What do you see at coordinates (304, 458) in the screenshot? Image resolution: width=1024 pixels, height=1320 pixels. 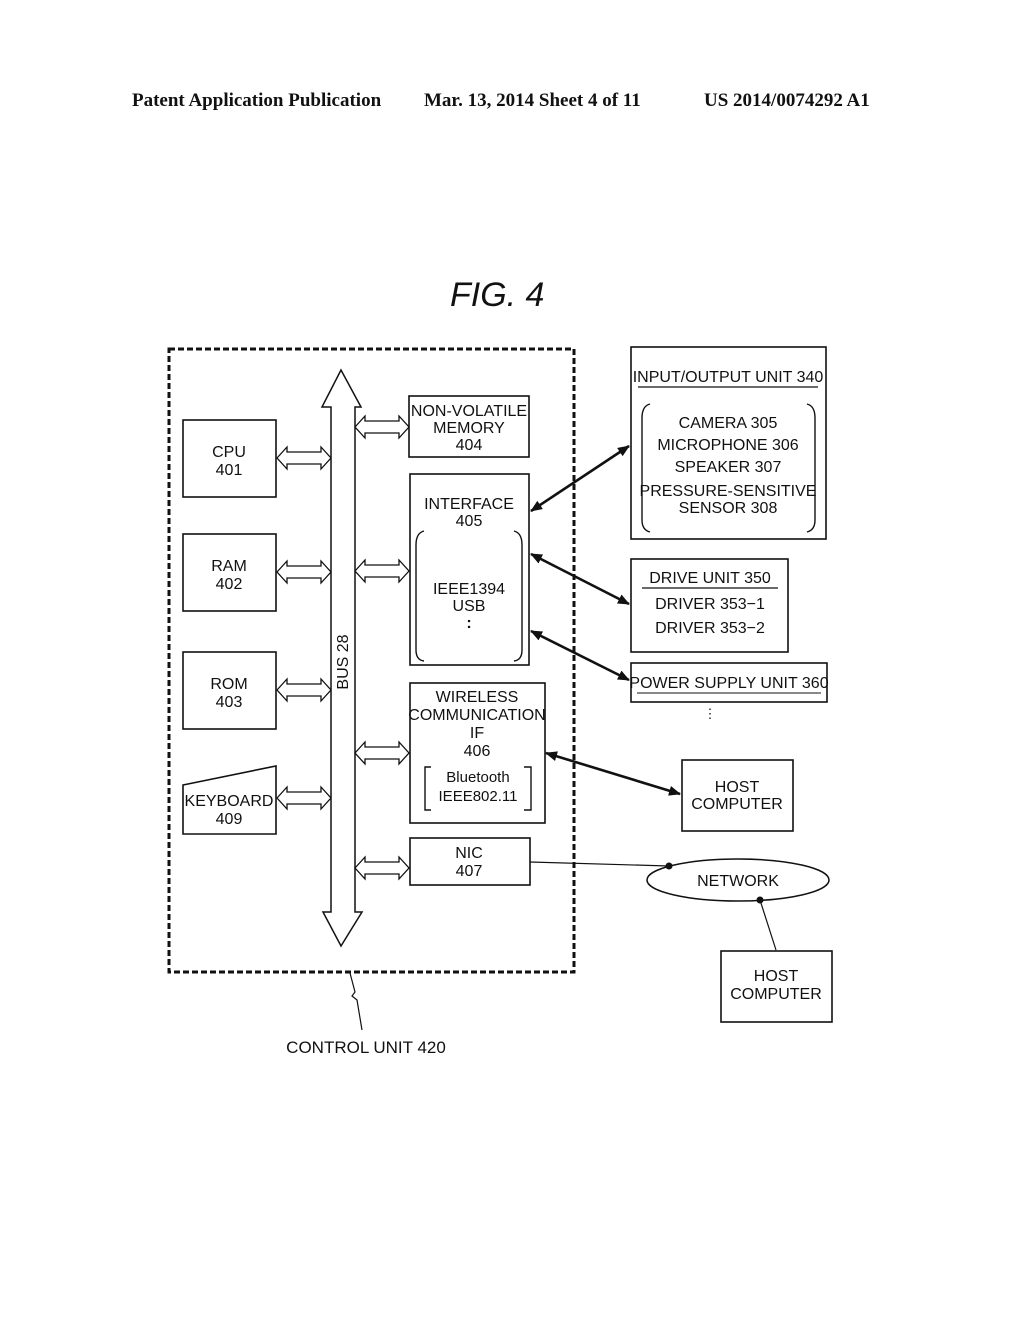 I see `cpu-bus-arrow` at bounding box center [304, 458].